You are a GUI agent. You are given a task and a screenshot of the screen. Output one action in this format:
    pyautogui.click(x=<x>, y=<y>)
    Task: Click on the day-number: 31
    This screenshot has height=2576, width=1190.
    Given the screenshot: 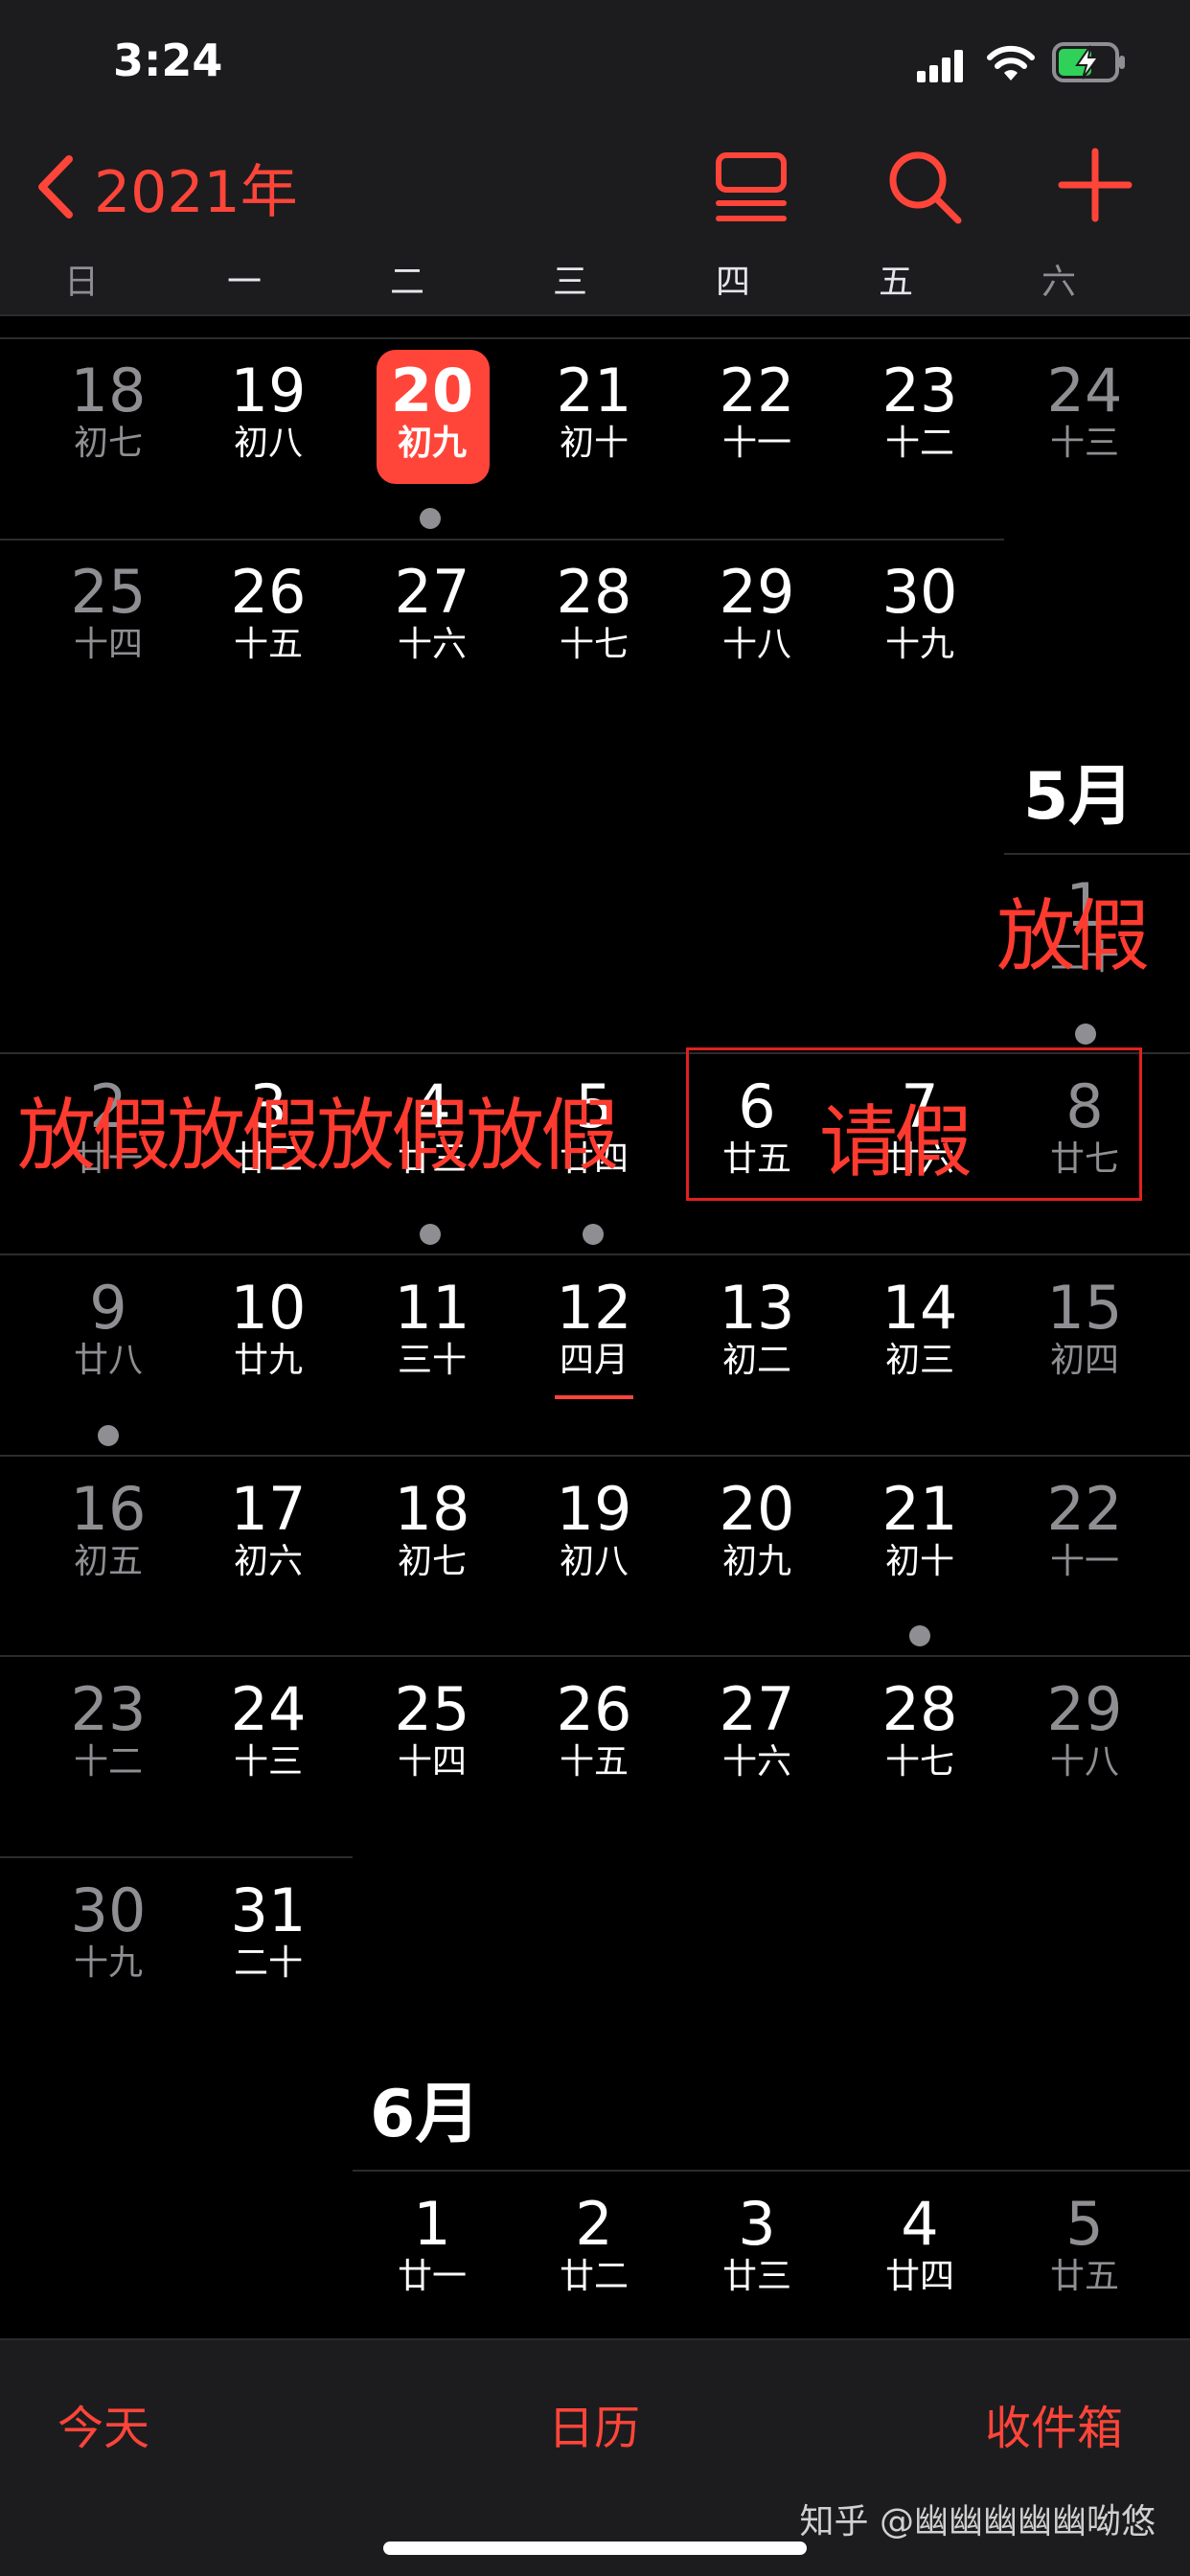 What is the action you would take?
    pyautogui.click(x=269, y=1910)
    